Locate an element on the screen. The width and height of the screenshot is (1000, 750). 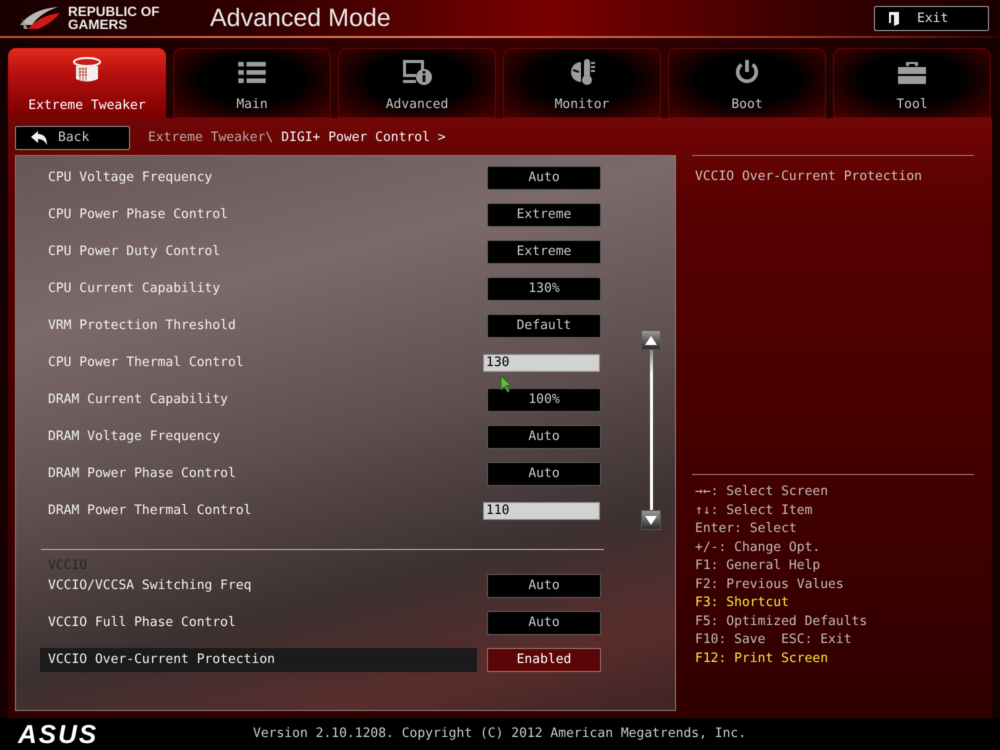
brand-name: GAMERS is located at coordinates (98, 24).